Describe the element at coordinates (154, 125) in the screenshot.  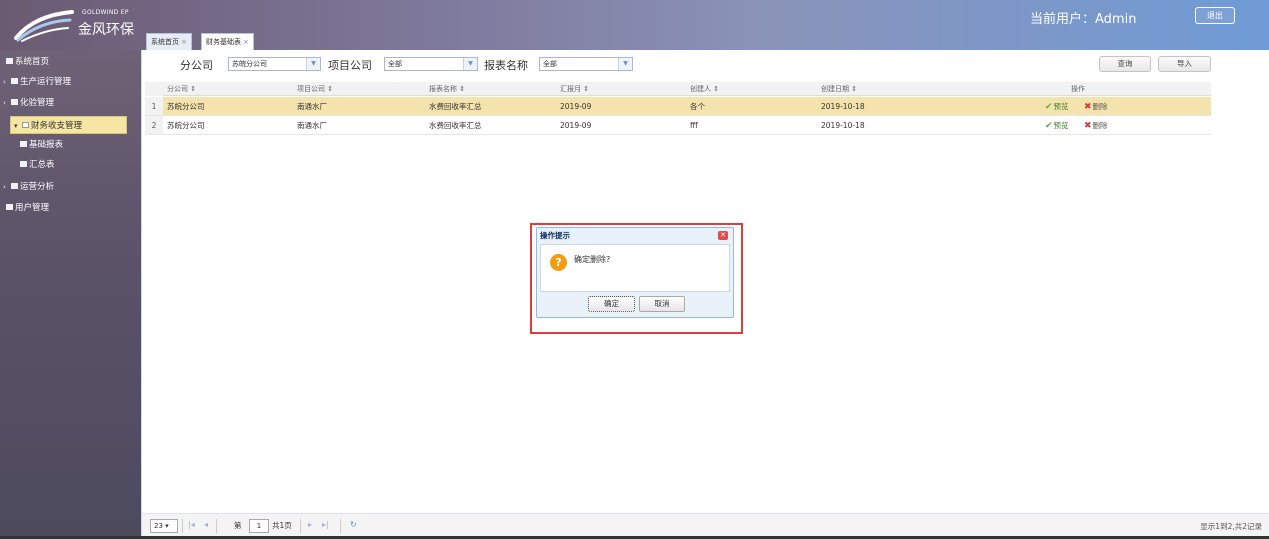
I see `row-number: 2` at that location.